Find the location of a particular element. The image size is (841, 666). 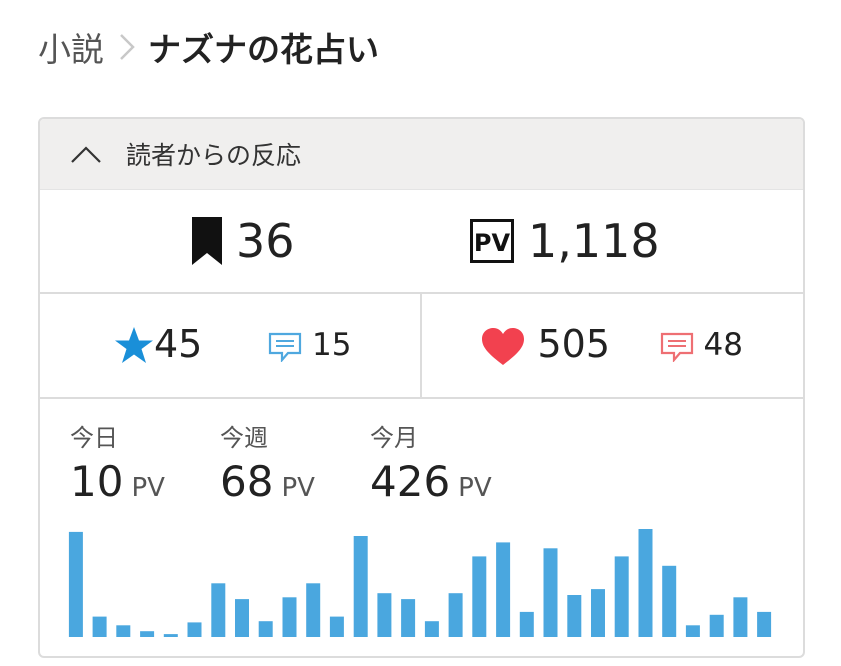

stat-month-label: 今月 is located at coordinates (394, 438).